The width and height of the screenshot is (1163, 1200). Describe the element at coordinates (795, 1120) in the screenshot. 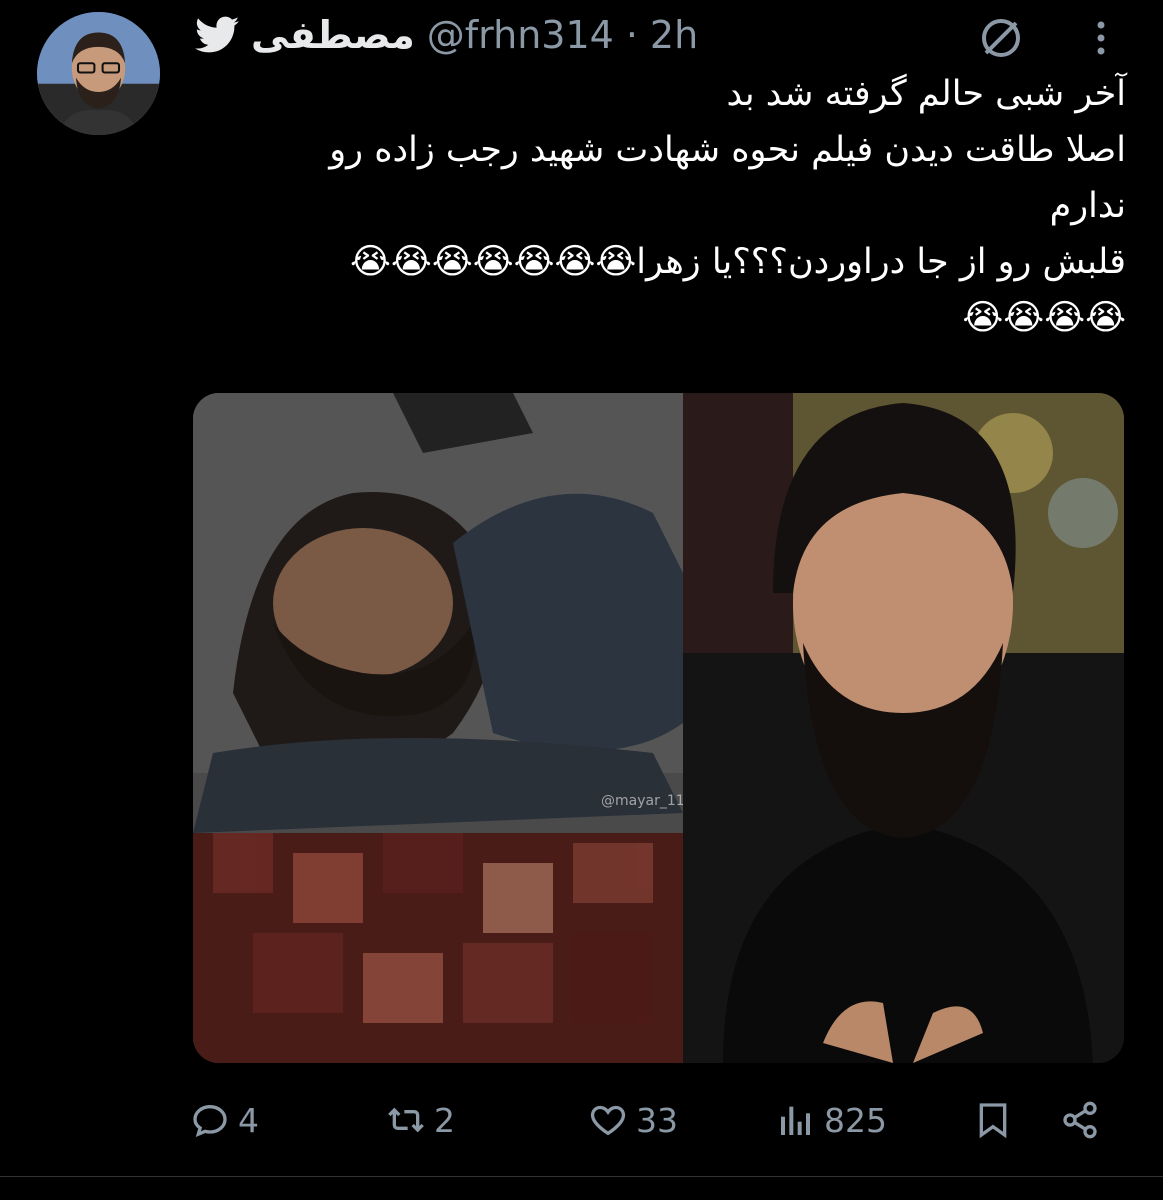

I see `views-icon` at that location.